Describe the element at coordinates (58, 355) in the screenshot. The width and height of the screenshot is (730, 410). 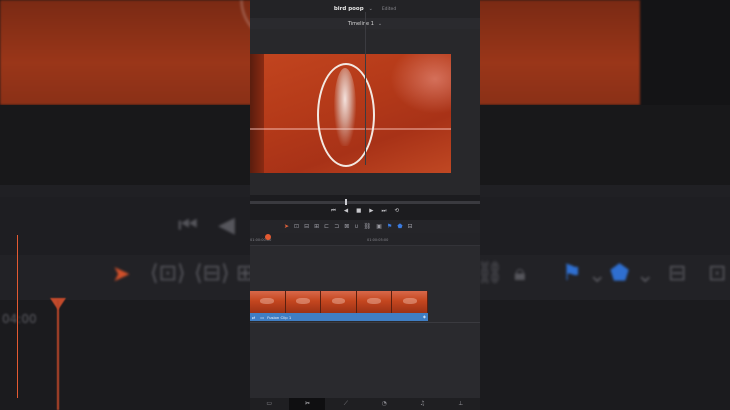
I see `background-playhead` at that location.